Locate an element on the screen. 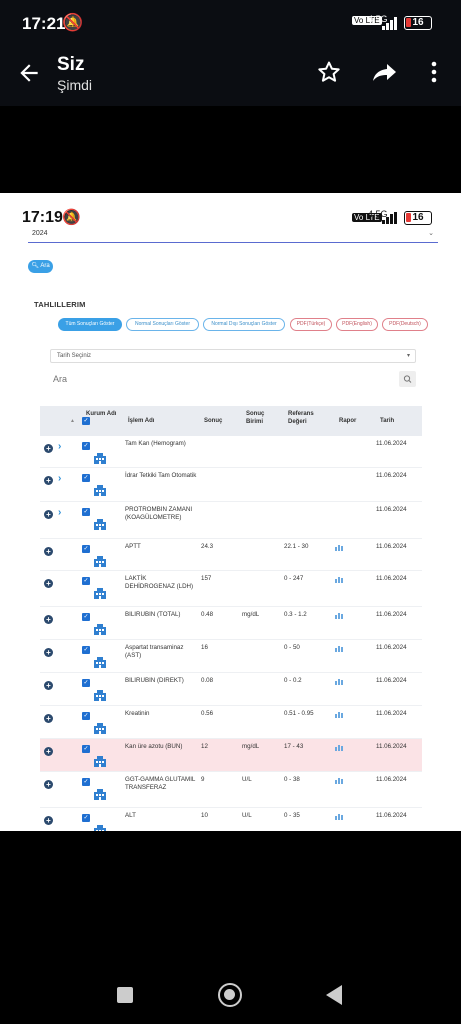 The image size is (461, 1024). back-triangle-icon is located at coordinates (334, 995).